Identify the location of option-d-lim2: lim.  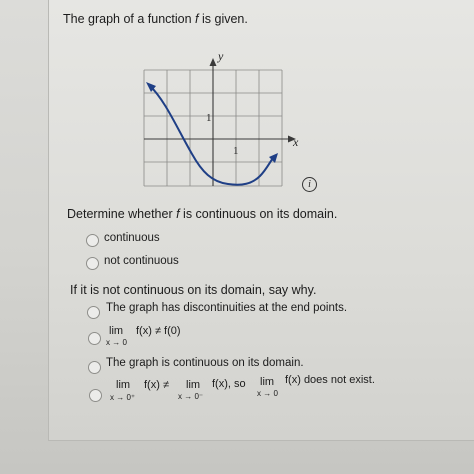
(193, 385).